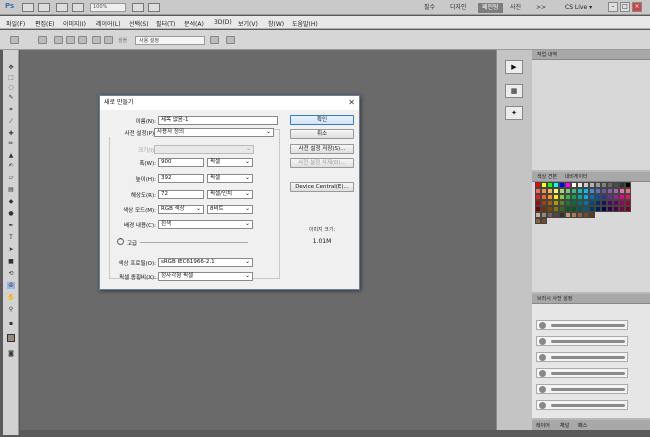  What do you see at coordinates (44, 7) in the screenshot?
I see `mini-bridge-icon` at bounding box center [44, 7].